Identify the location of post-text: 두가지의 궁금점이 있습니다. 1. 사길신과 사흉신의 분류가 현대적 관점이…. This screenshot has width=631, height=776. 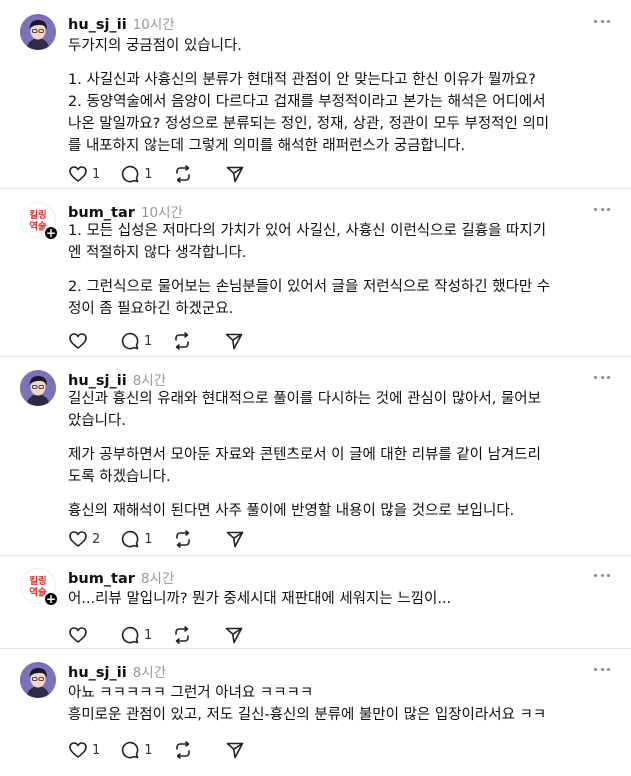
(341, 96).